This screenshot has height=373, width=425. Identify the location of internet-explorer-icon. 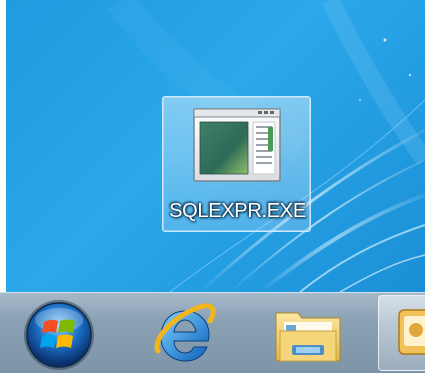
(185, 334).